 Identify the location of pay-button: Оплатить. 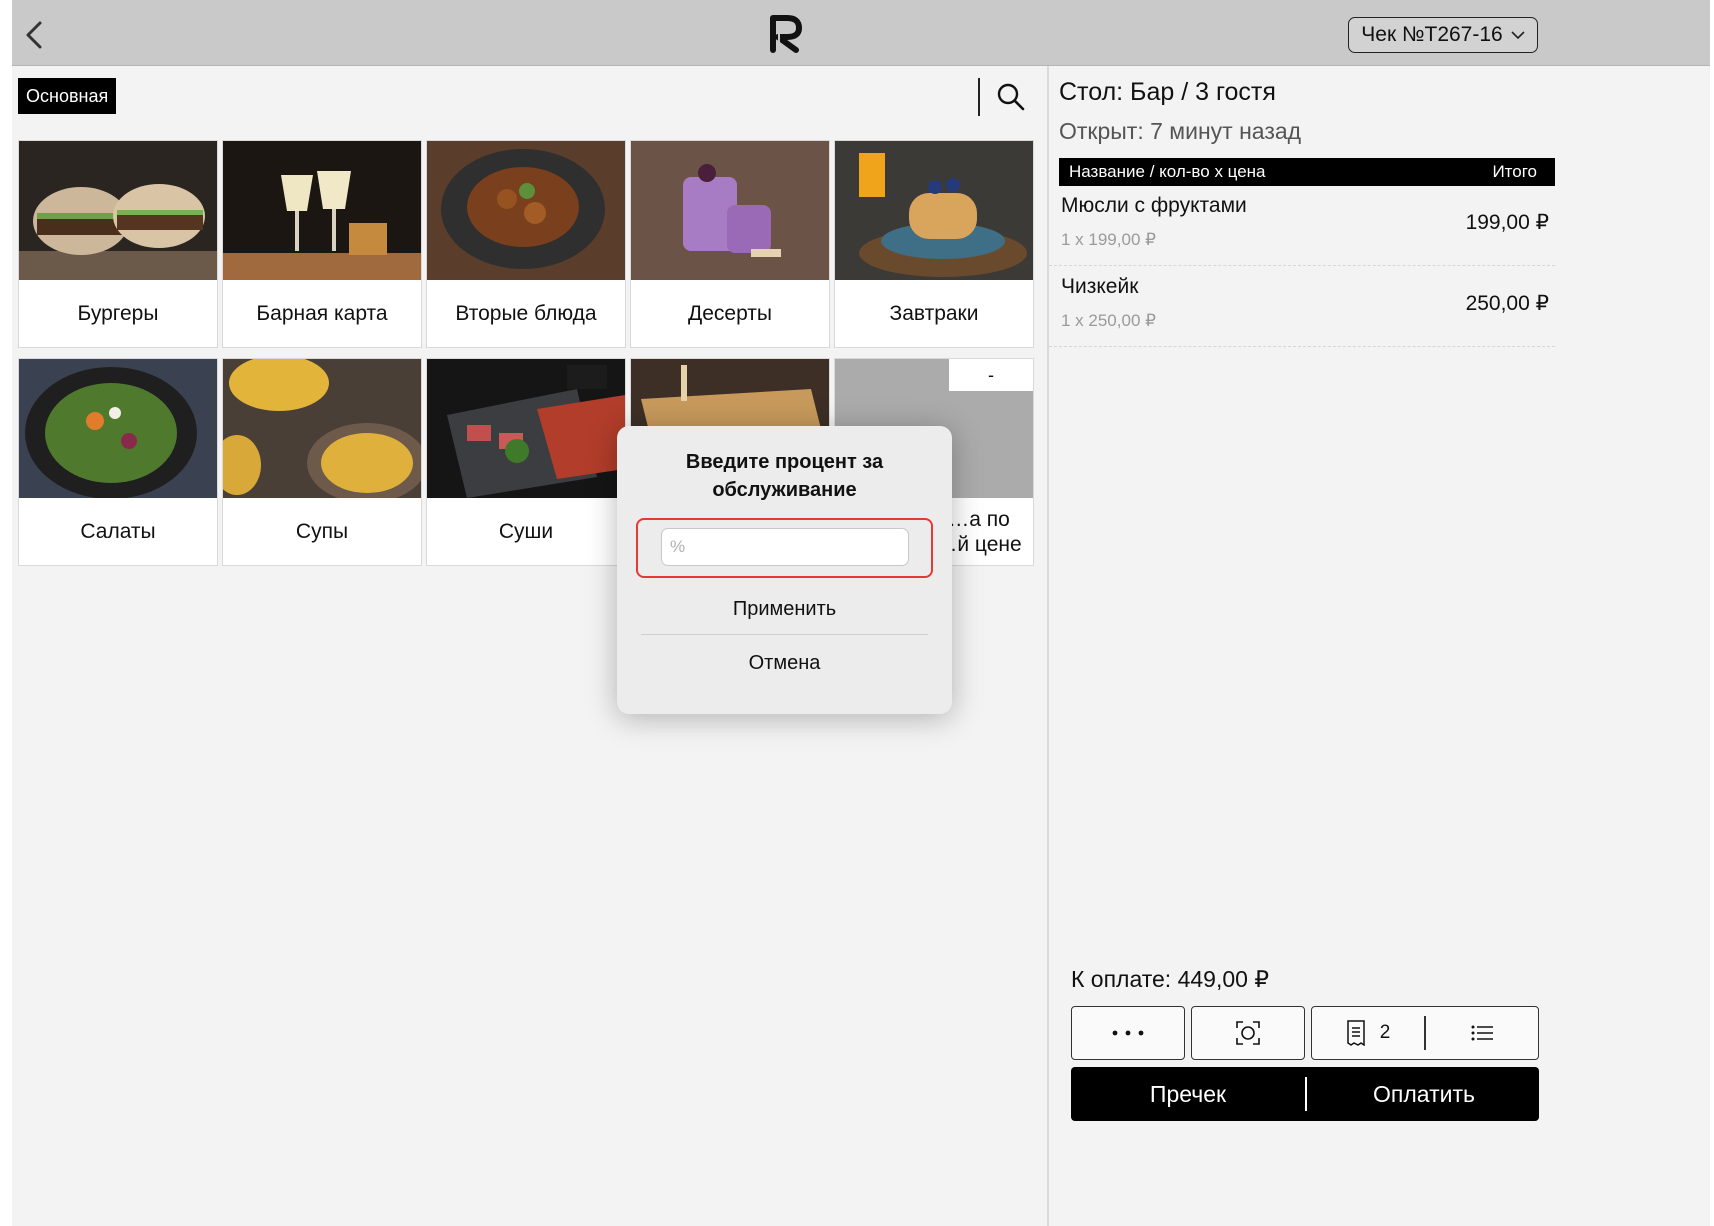
(1424, 1094).